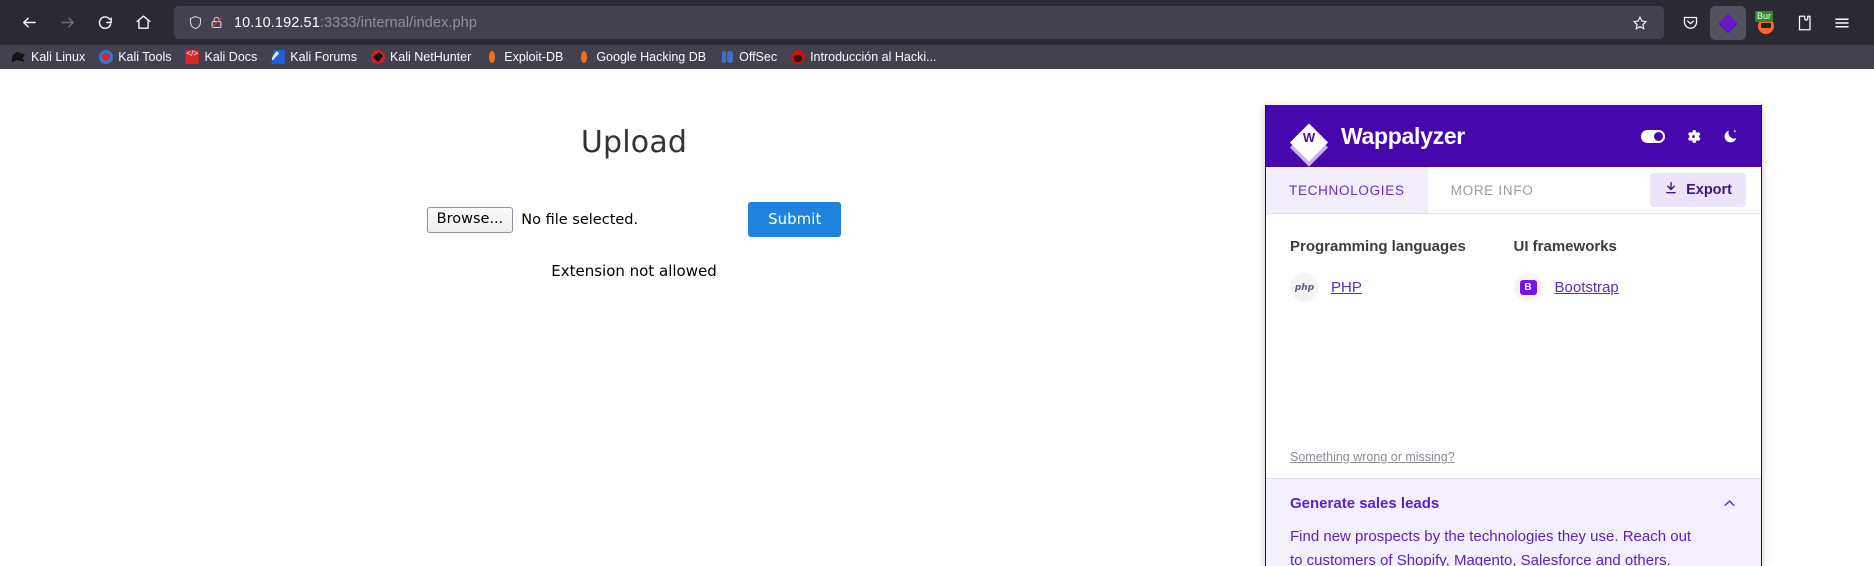 The image size is (1874, 566). I want to click on status-message: Extension not allowed, so click(634, 271).